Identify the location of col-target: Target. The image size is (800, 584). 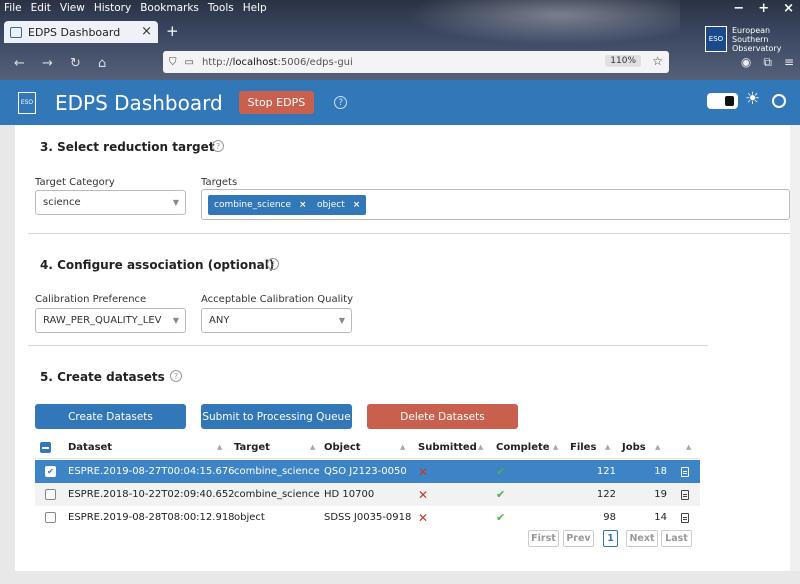
(252, 447).